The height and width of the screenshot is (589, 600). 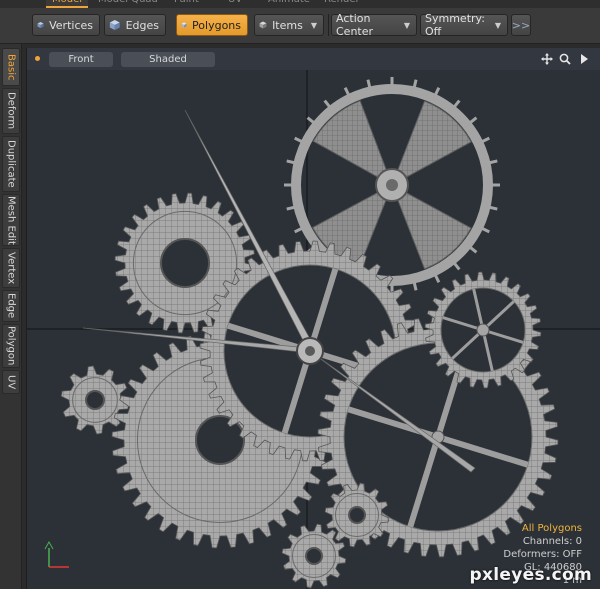 I want to click on tab-basic: Basic, so click(x=11, y=67).